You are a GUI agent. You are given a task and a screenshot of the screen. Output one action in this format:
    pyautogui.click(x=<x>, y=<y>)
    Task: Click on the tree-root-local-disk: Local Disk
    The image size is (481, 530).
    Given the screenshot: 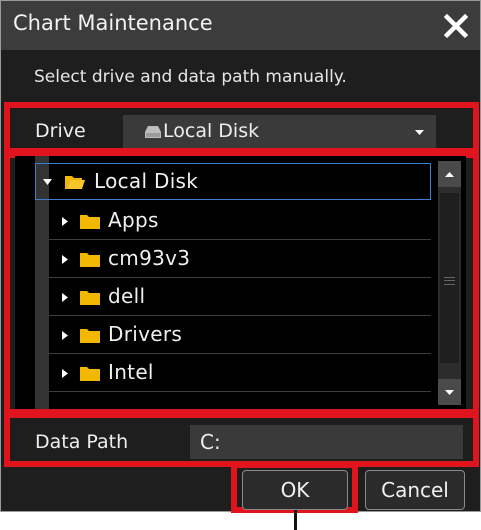 What is the action you would take?
    pyautogui.click(x=233, y=181)
    